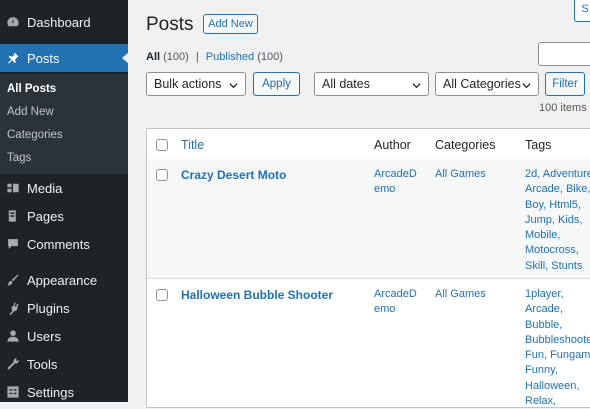  I want to click on view-all-label: All, so click(153, 57).